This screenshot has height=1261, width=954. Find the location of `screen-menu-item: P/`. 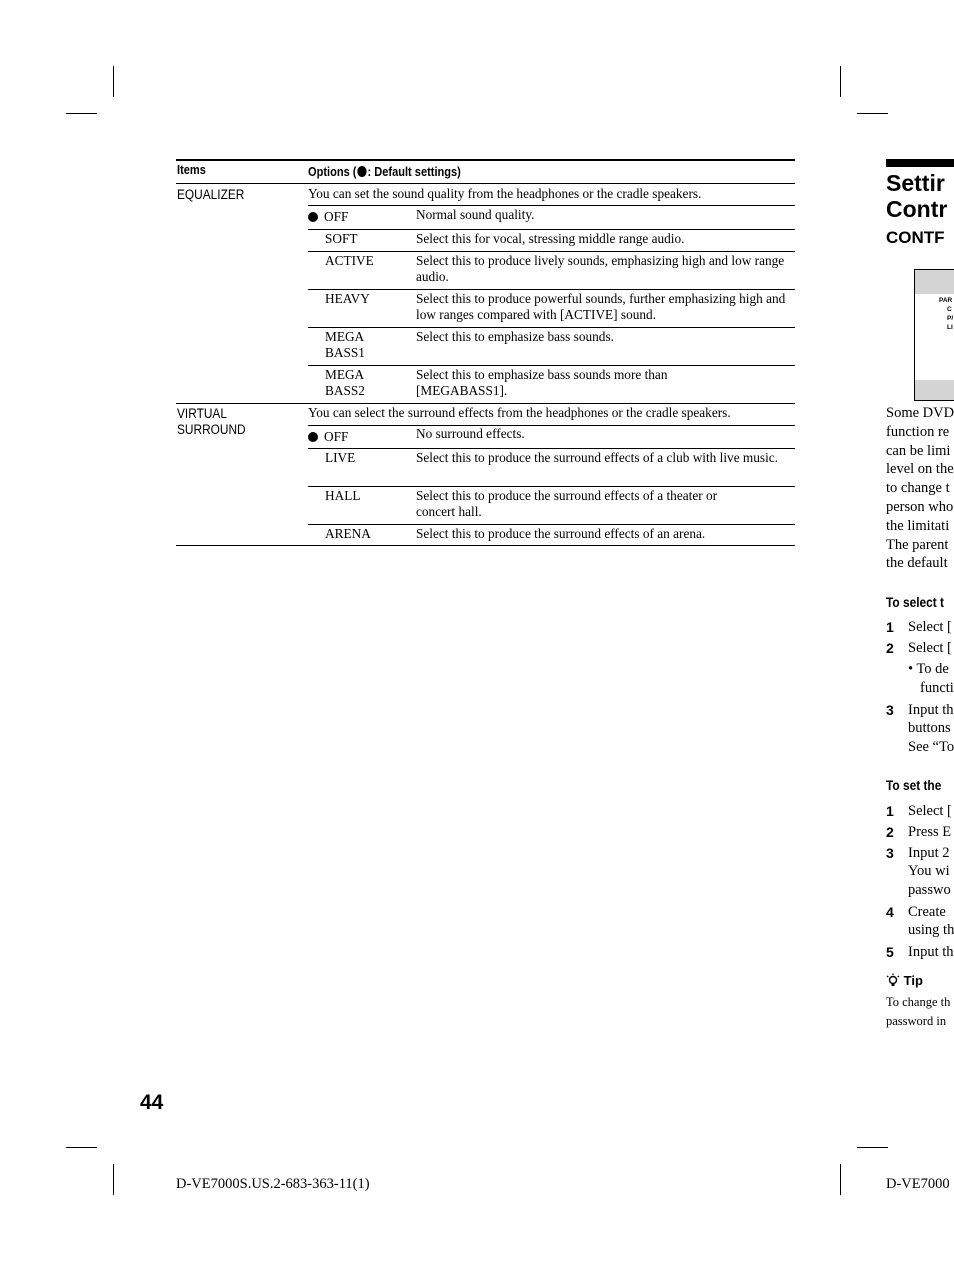

screen-menu-item: P/ is located at coordinates (950, 318).